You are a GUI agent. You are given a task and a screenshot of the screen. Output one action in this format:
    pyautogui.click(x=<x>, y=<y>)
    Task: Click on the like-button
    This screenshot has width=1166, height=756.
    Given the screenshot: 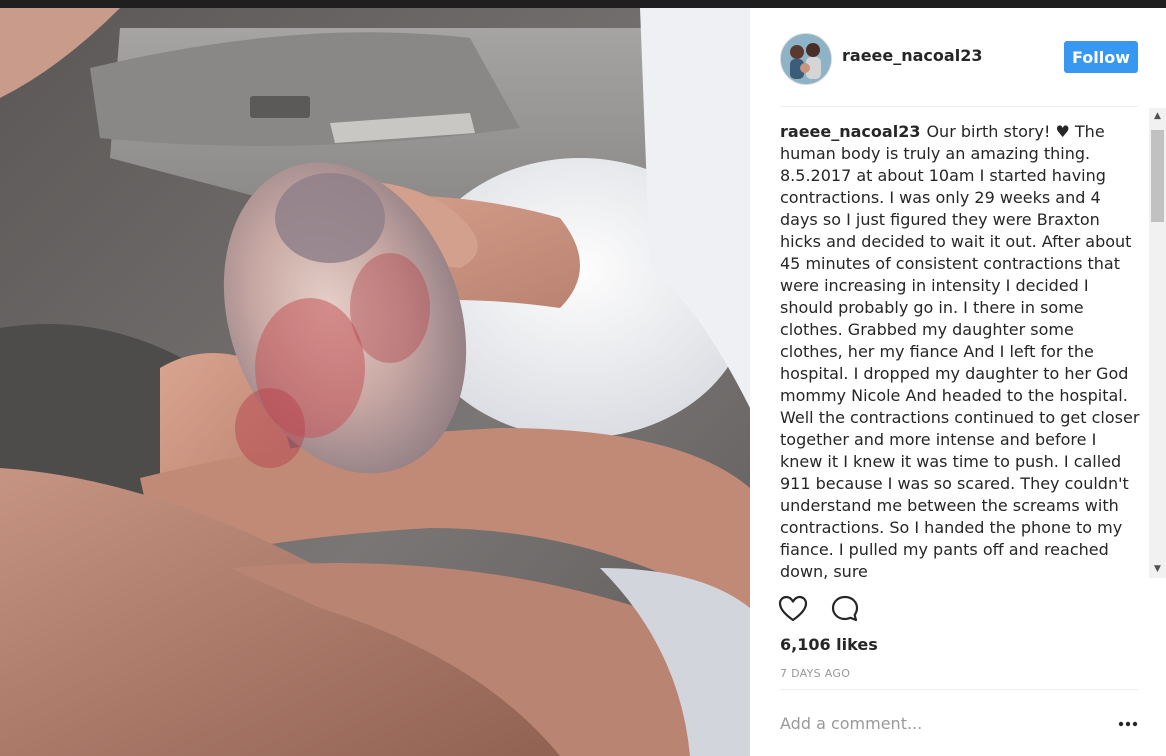 What is the action you would take?
    pyautogui.click(x=793, y=609)
    